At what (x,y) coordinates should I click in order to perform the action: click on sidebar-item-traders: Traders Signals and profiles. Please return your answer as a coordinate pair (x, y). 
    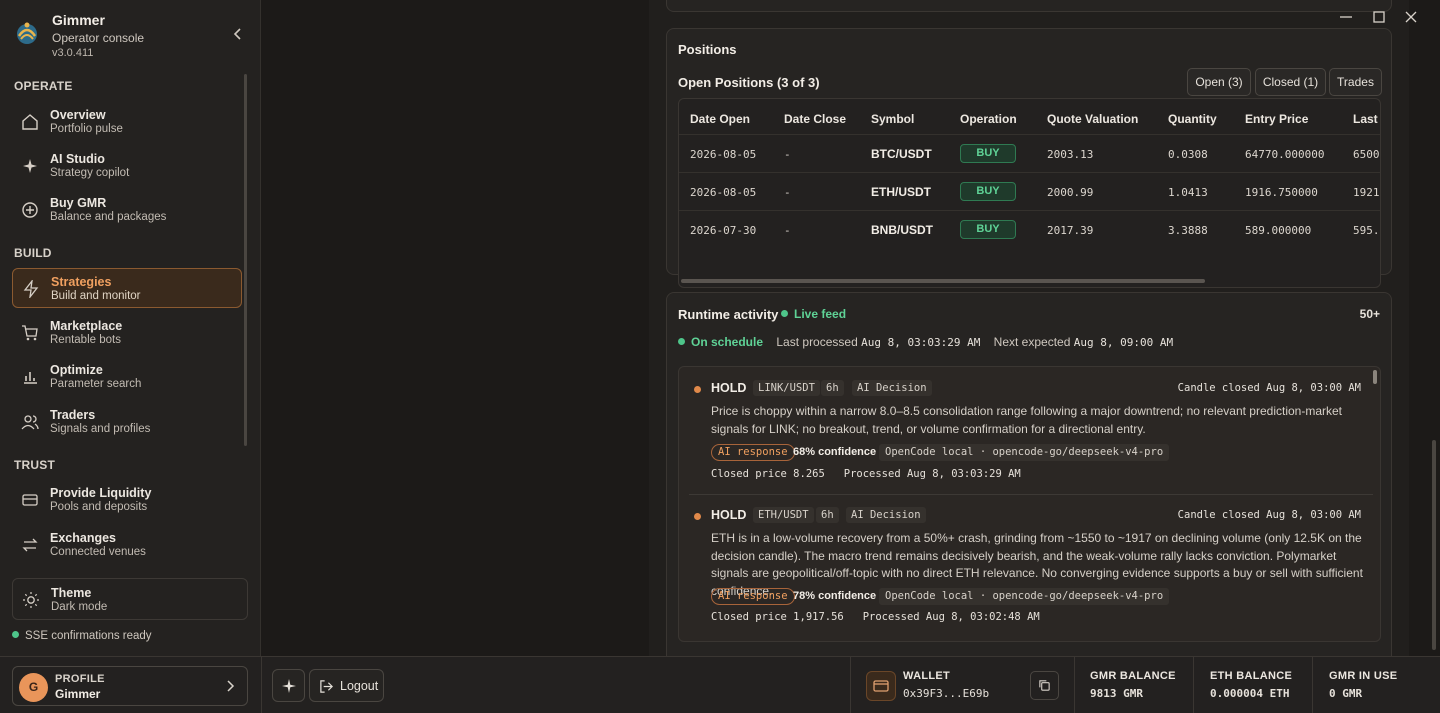
    Looking at the image, I should click on (127, 422).